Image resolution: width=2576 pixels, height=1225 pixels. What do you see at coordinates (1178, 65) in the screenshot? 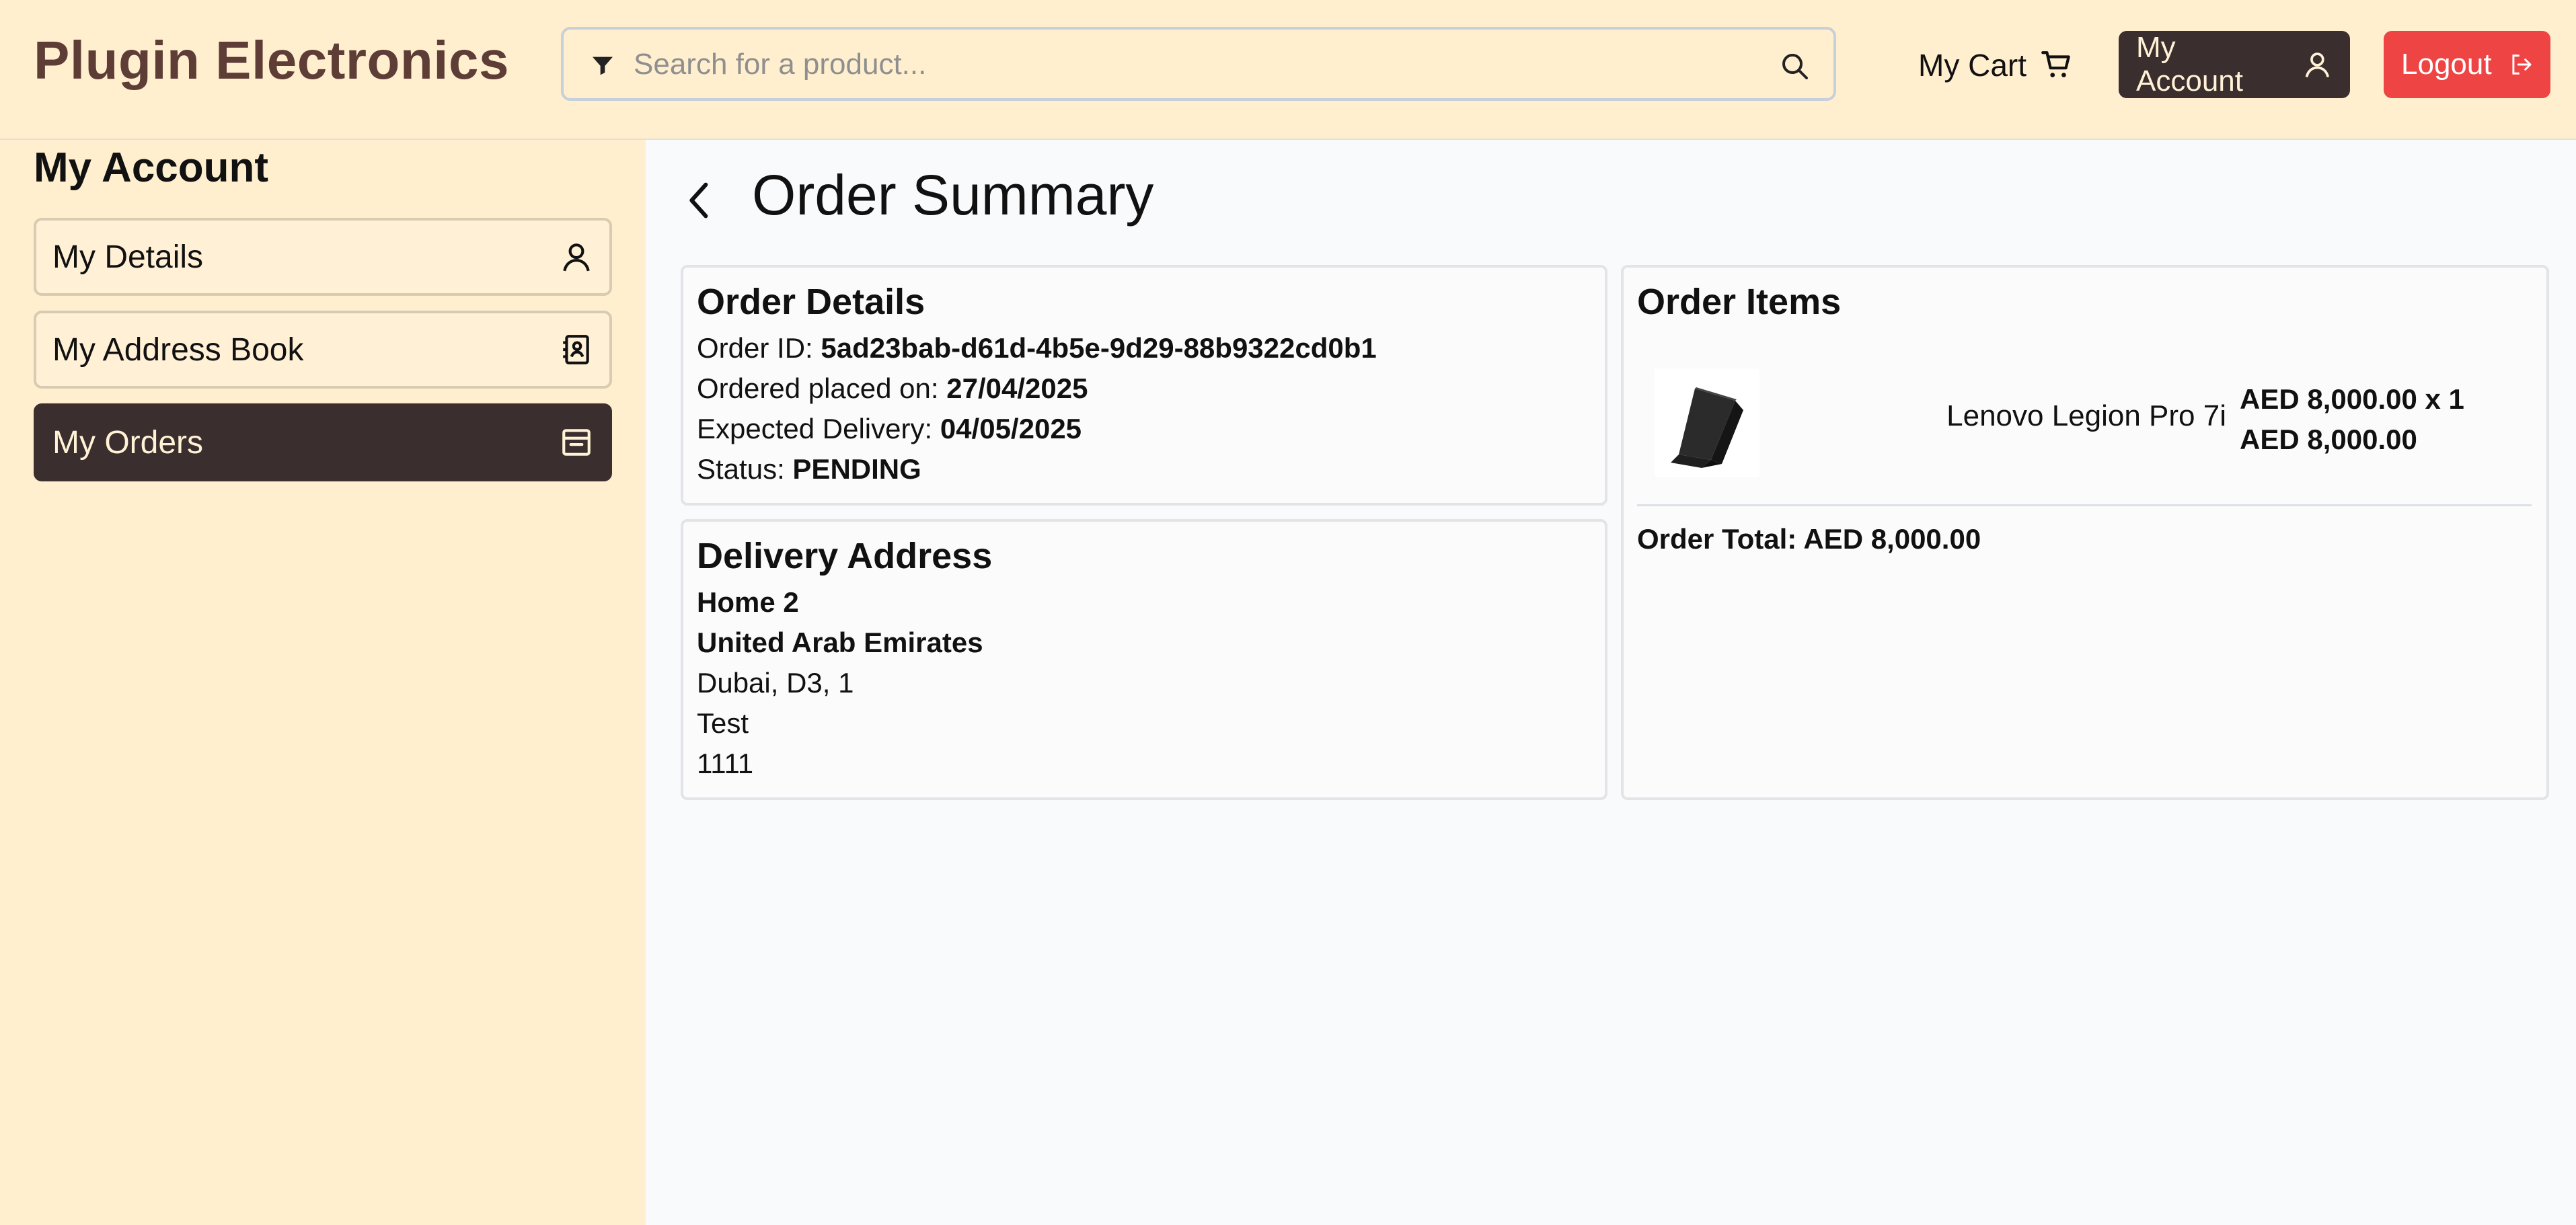
I see `search-input` at bounding box center [1178, 65].